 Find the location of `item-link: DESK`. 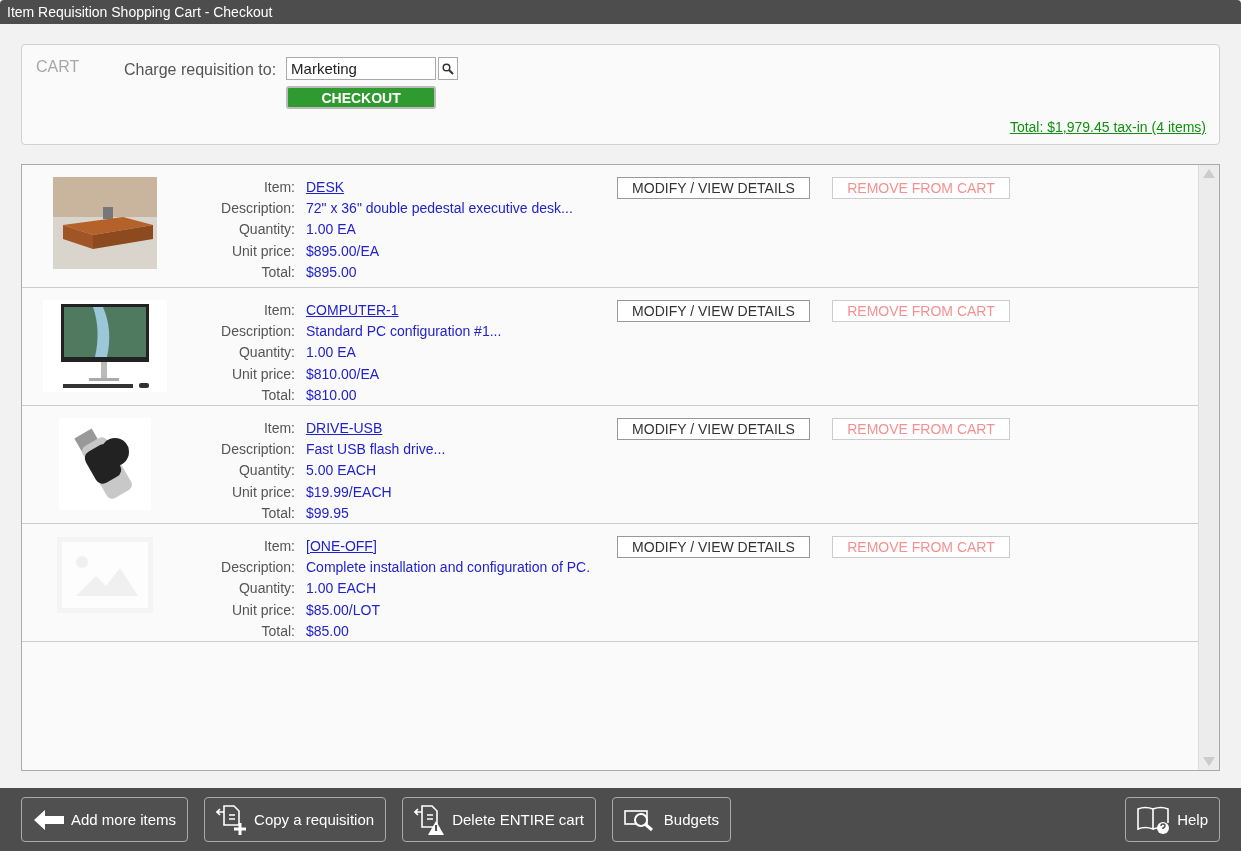

item-link: DESK is located at coordinates (325, 187).